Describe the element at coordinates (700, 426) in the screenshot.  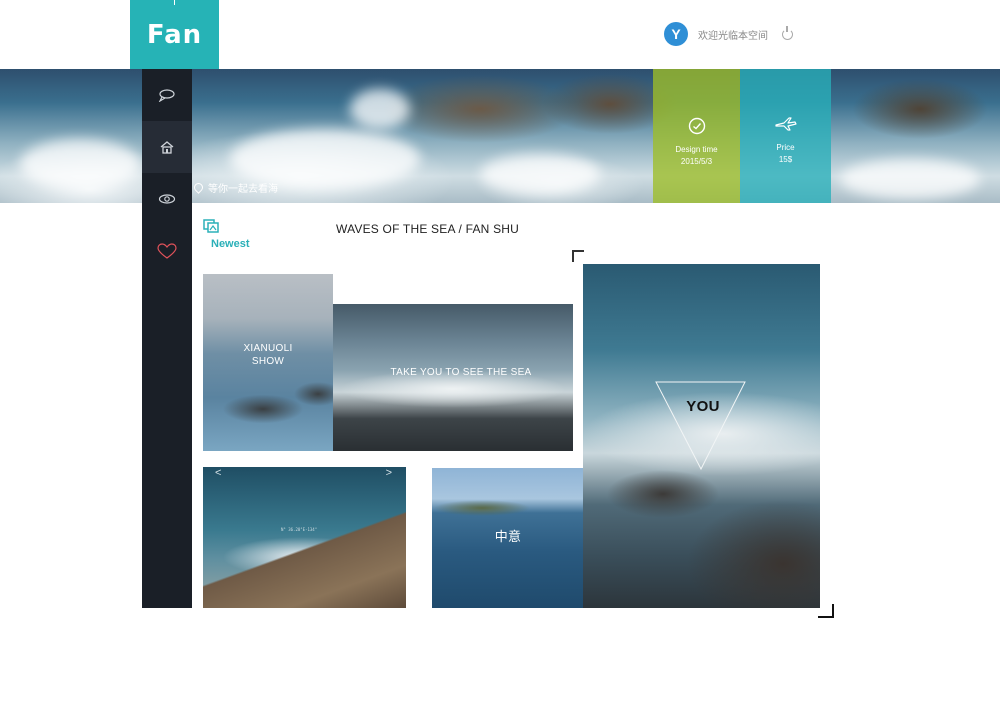
I see `triangle-frame` at that location.